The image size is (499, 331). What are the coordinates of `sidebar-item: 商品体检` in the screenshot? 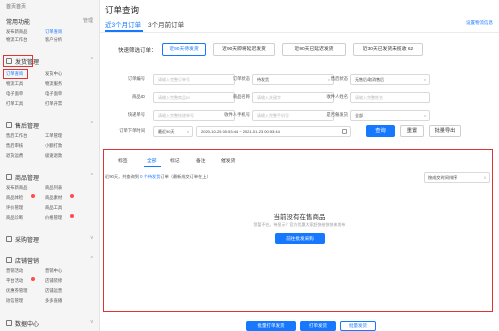 It's located at (14, 198).